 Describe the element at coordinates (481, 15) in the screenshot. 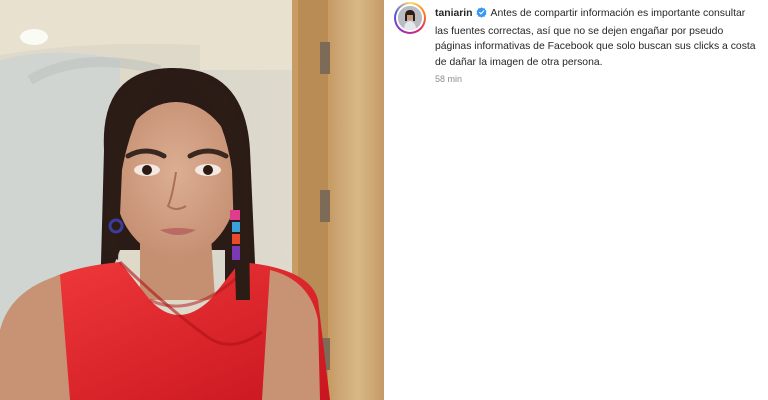

I see `verified-badge-icon` at that location.